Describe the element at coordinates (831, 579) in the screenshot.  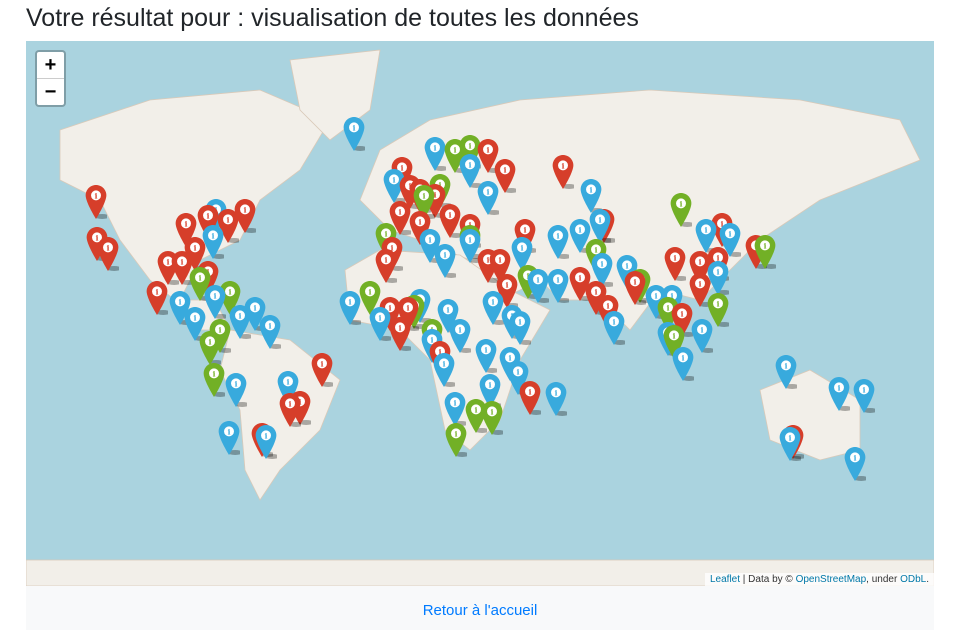
I see `osm-link: OpenStreetMap` at that location.